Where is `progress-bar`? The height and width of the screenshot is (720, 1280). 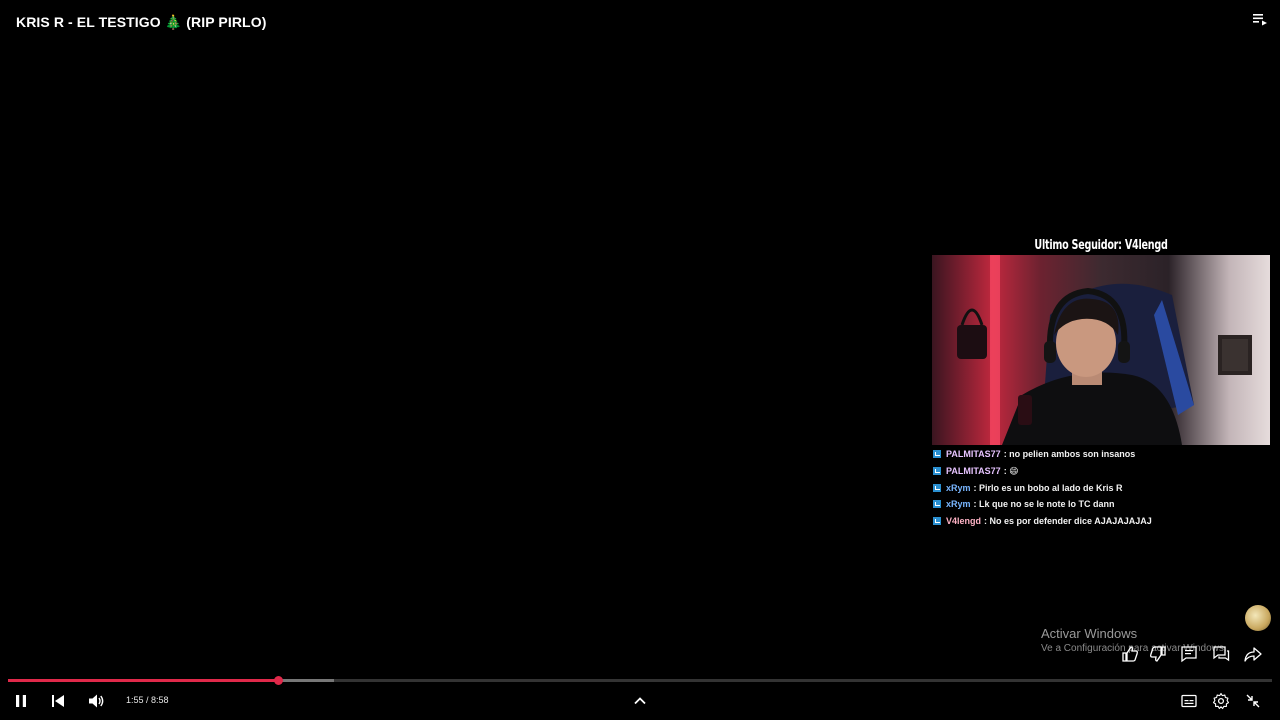
progress-bar is located at coordinates (640, 680).